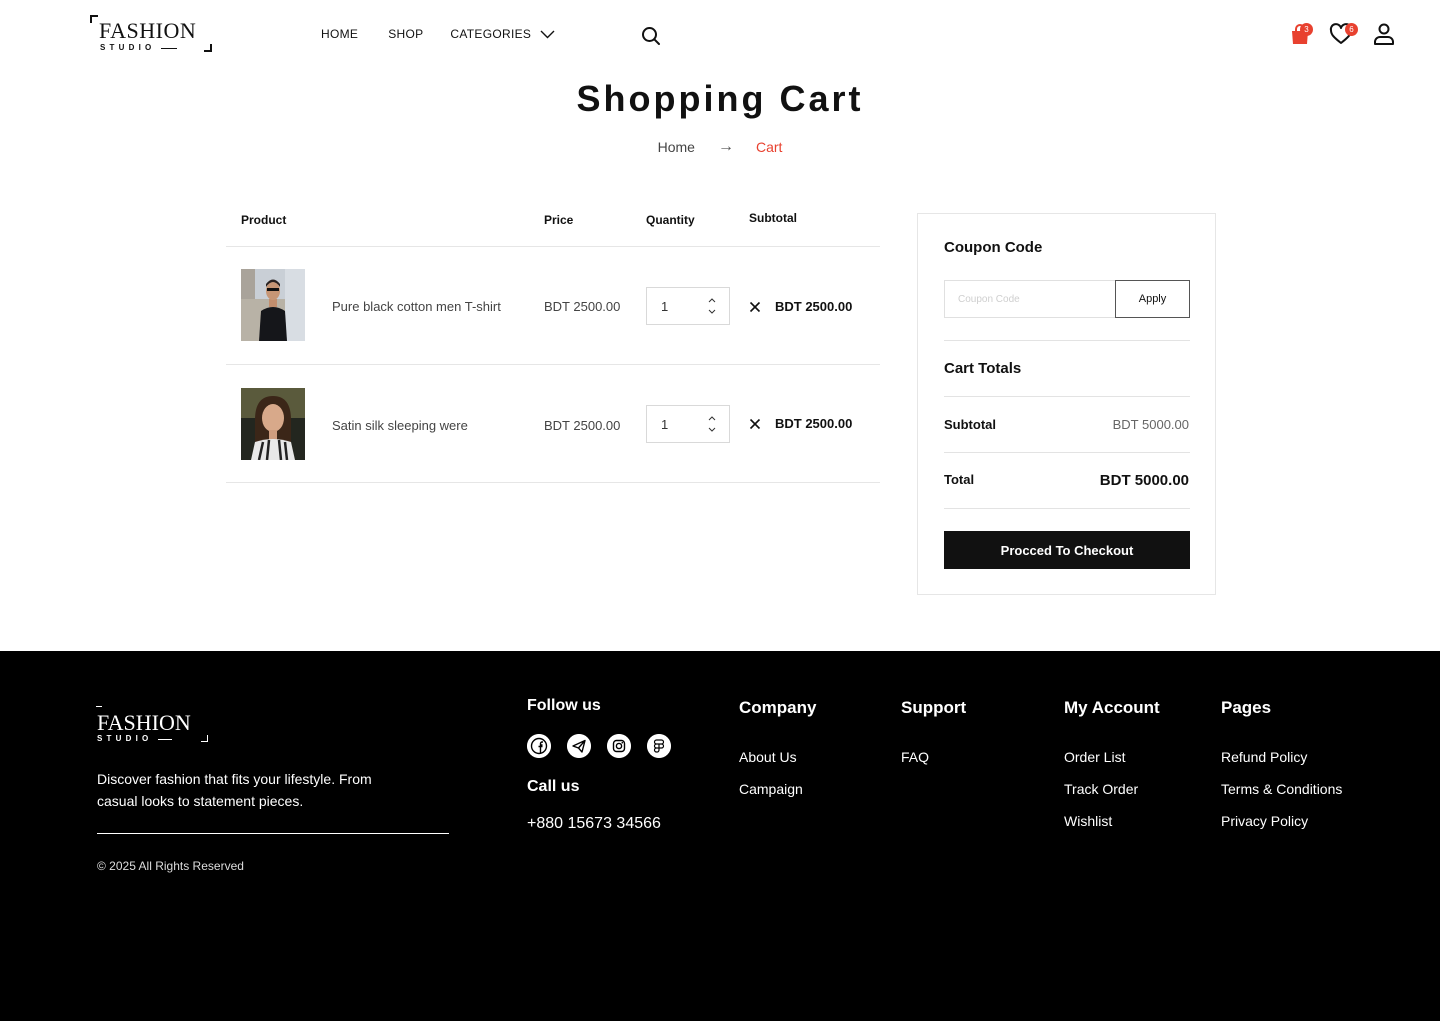 Image resolution: width=1440 pixels, height=1021 pixels. Describe the element at coordinates (771, 789) in the screenshot. I see `footer-link-campaign: Campaign` at that location.